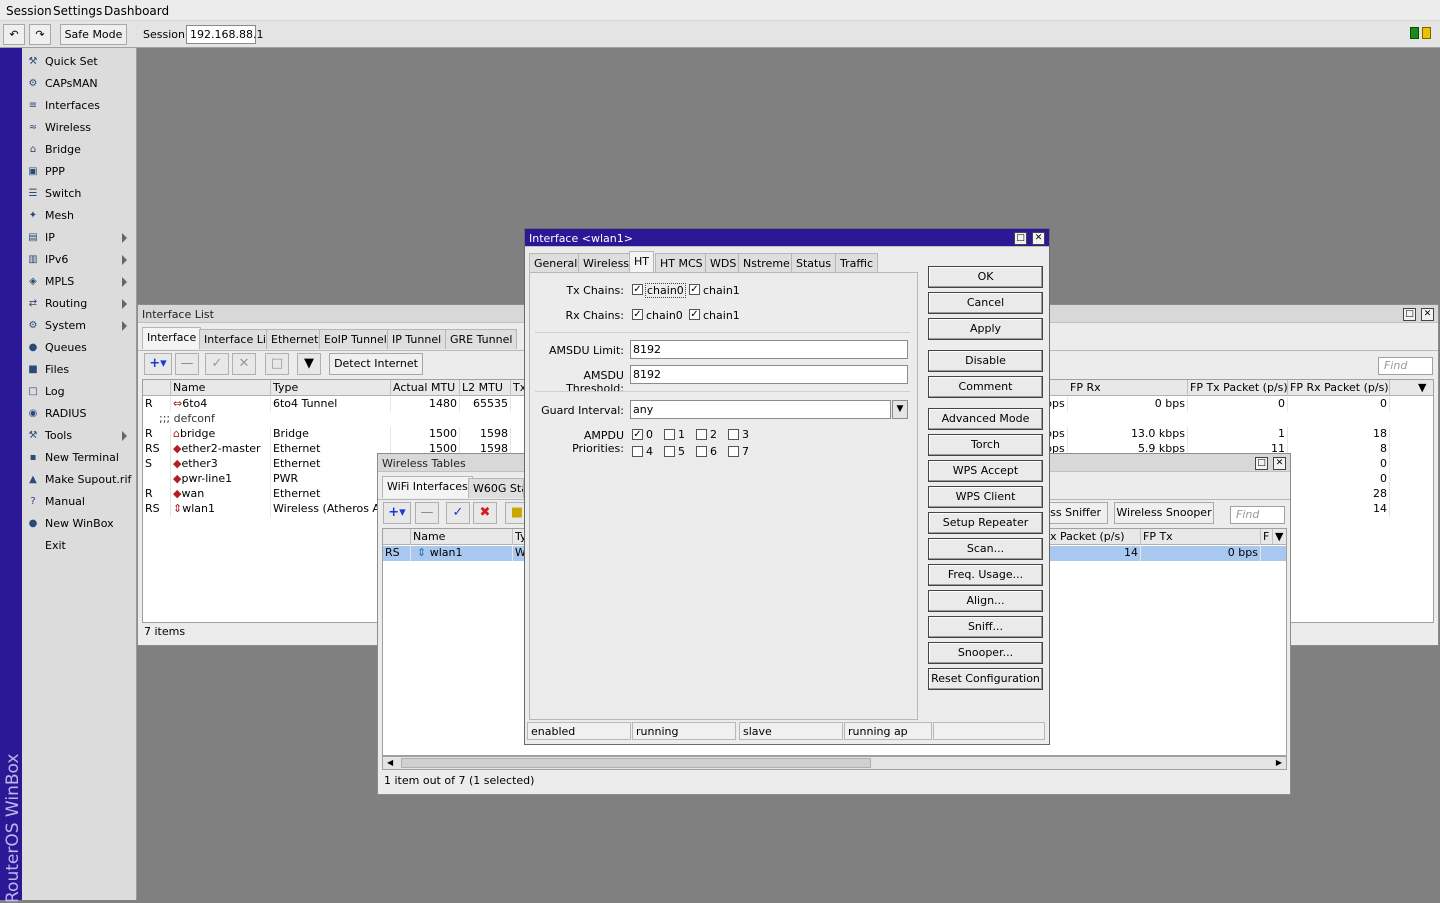  I want to click on ok-button: OK, so click(985, 277).